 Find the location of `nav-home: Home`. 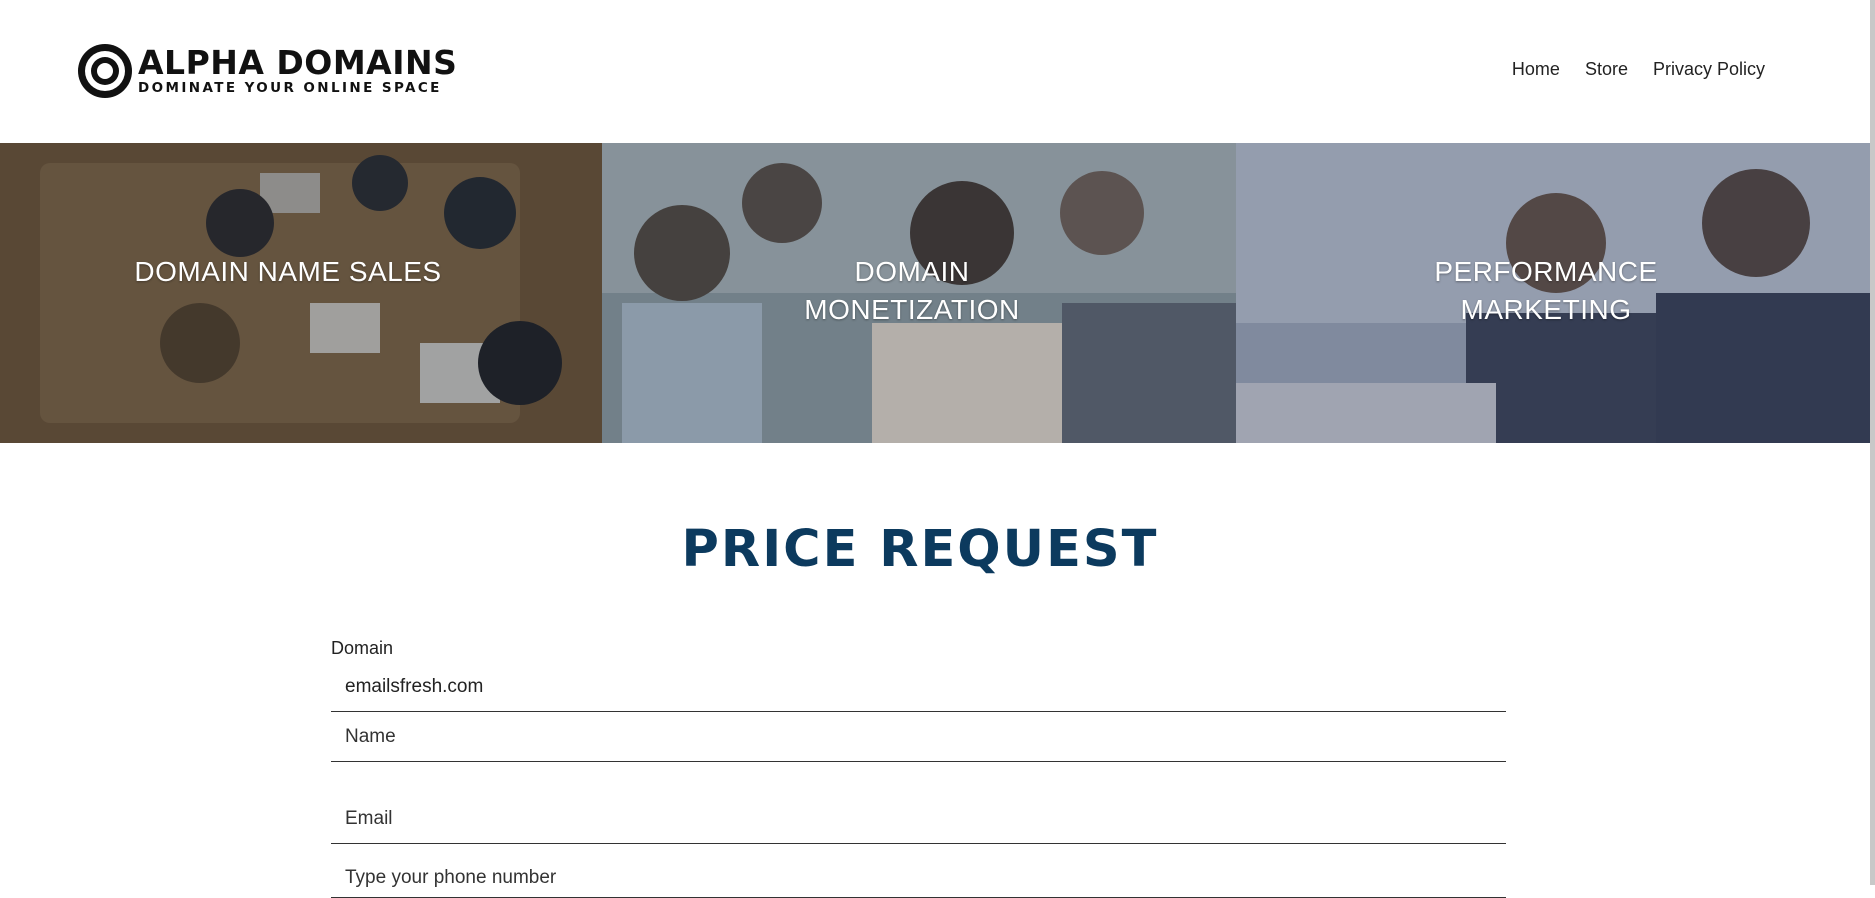

nav-home: Home is located at coordinates (1536, 69).